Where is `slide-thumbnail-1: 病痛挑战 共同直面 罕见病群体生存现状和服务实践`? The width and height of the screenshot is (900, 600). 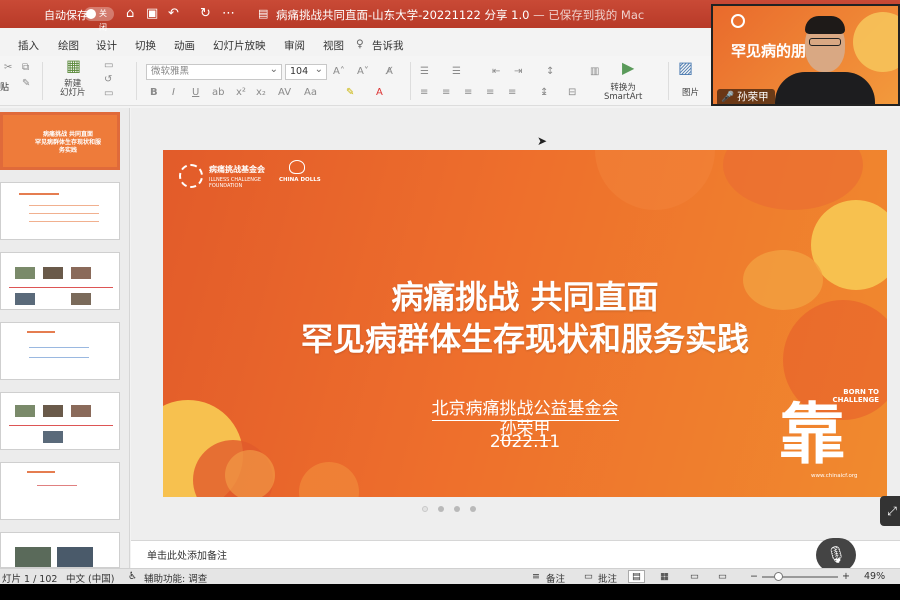
slide-thumbnail-1: 病痛挑战 共同直面 罕见病群体生存现状和服务实践 is located at coordinates (60, 141).